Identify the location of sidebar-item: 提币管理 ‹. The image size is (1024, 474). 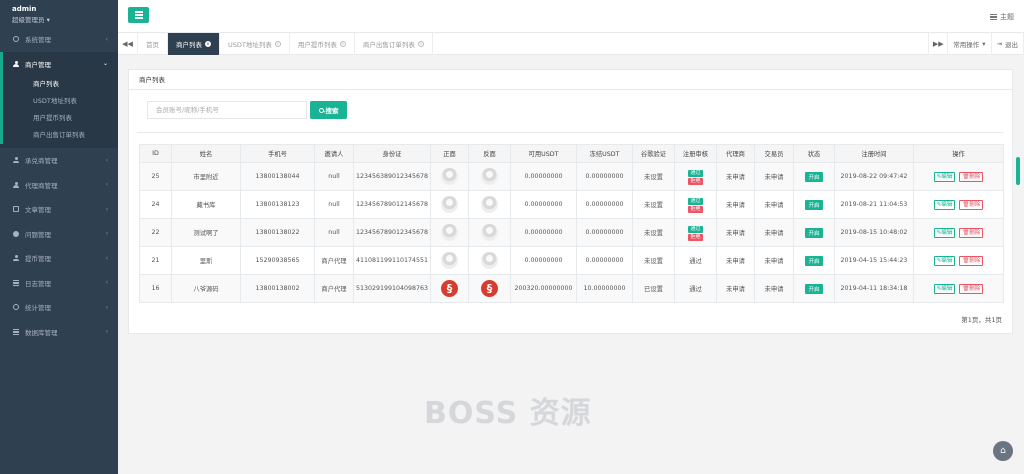
(59, 258).